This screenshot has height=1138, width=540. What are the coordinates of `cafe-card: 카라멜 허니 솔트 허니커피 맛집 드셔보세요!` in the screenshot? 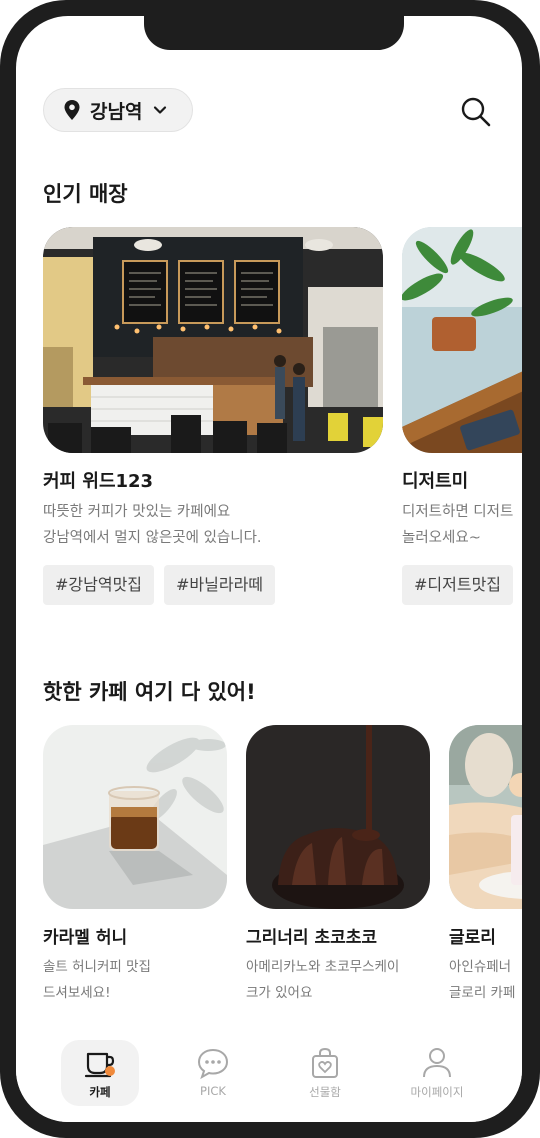 It's located at (135, 865).